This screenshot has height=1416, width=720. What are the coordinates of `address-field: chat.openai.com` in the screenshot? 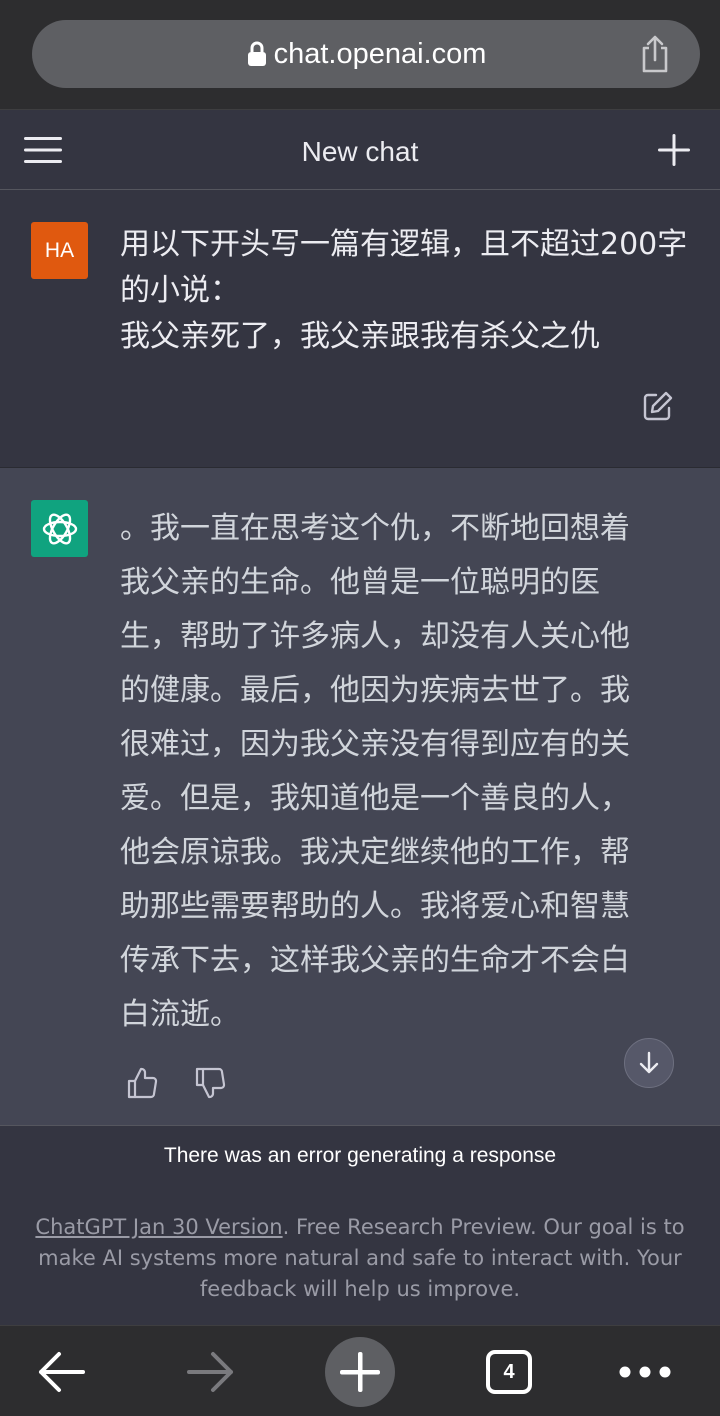 It's located at (366, 54).